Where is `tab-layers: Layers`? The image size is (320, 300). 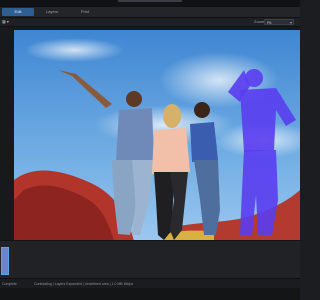 tab-layers: Layers is located at coordinates (52, 12).